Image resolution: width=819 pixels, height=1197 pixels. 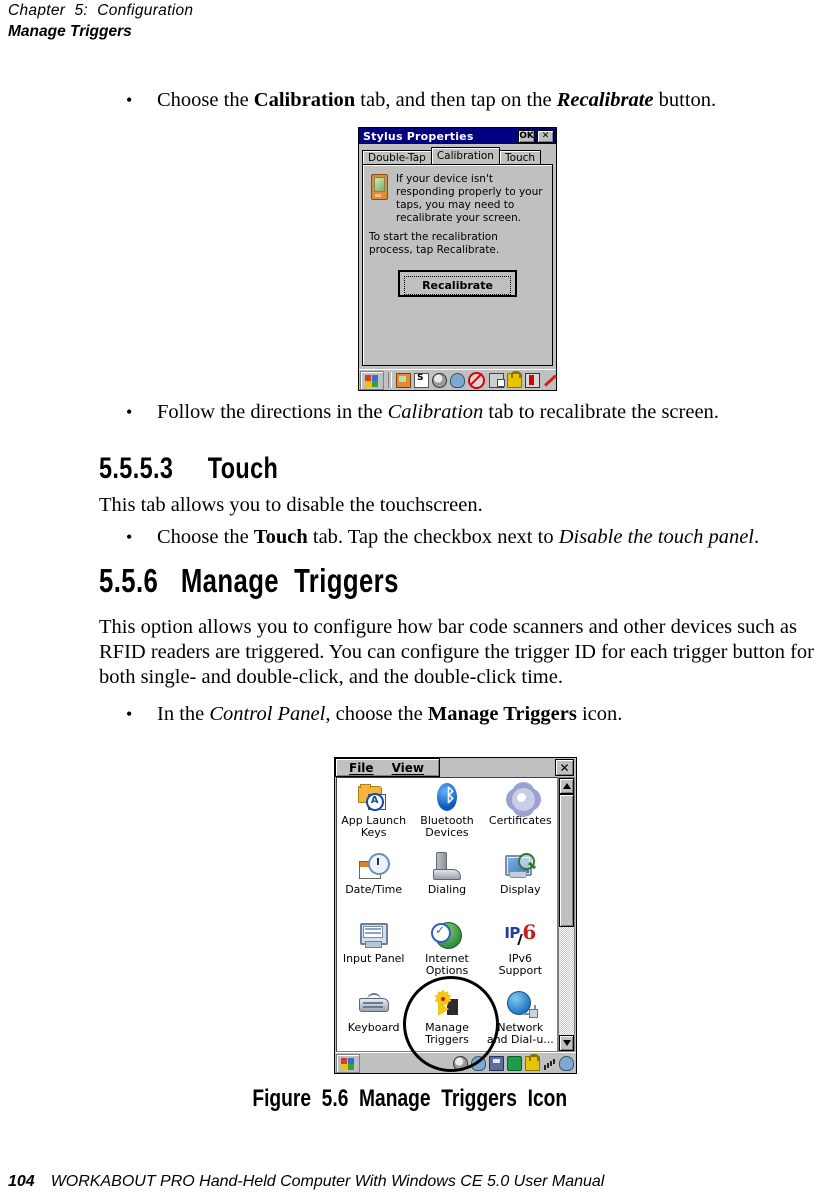 What do you see at coordinates (373, 816) in the screenshot?
I see `cp-item-app-launch-keys: A App Launch Keys` at bounding box center [373, 816].